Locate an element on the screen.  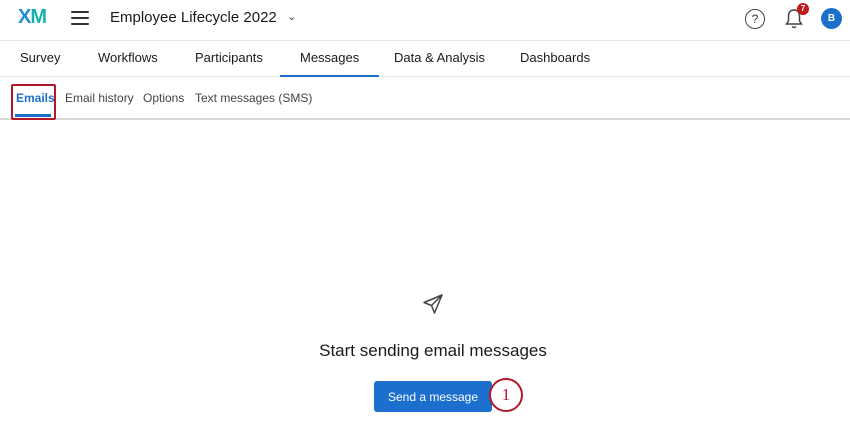
xm-logo: XM is located at coordinates (32, 17).